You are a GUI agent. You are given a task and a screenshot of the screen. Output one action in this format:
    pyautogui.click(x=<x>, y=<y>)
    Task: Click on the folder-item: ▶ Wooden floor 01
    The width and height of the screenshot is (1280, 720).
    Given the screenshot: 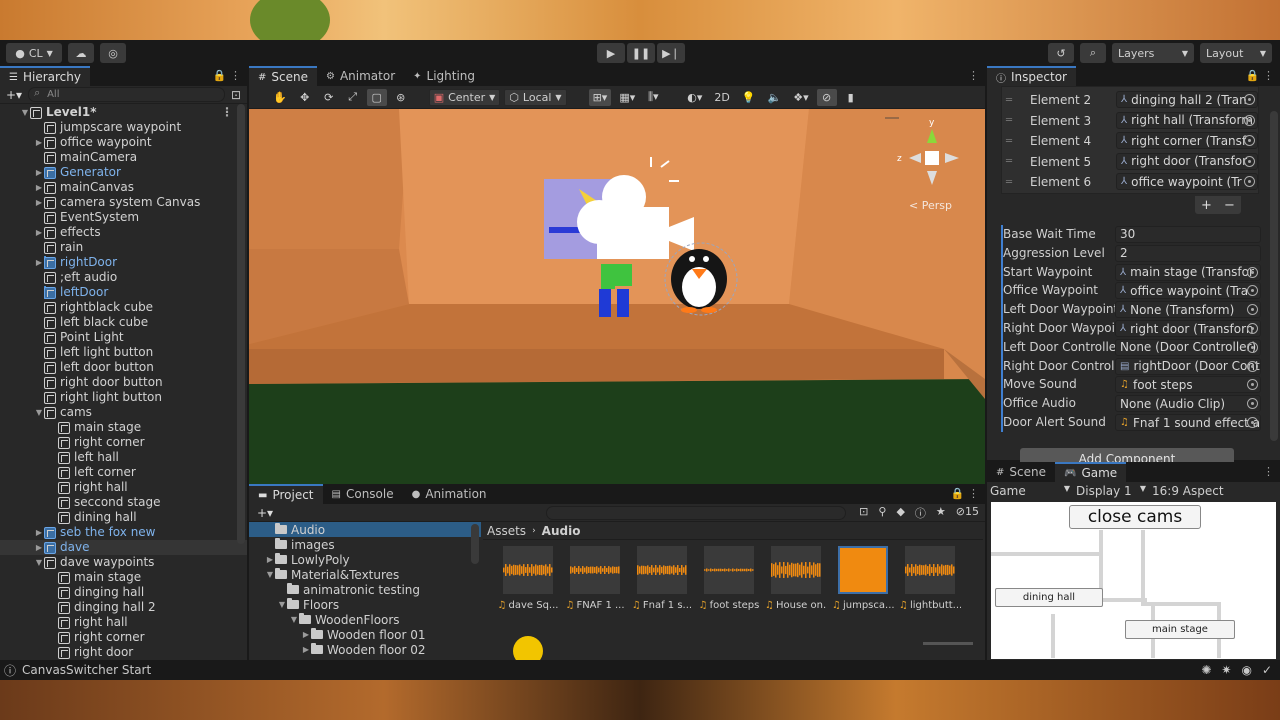 What is the action you would take?
    pyautogui.click(x=365, y=634)
    